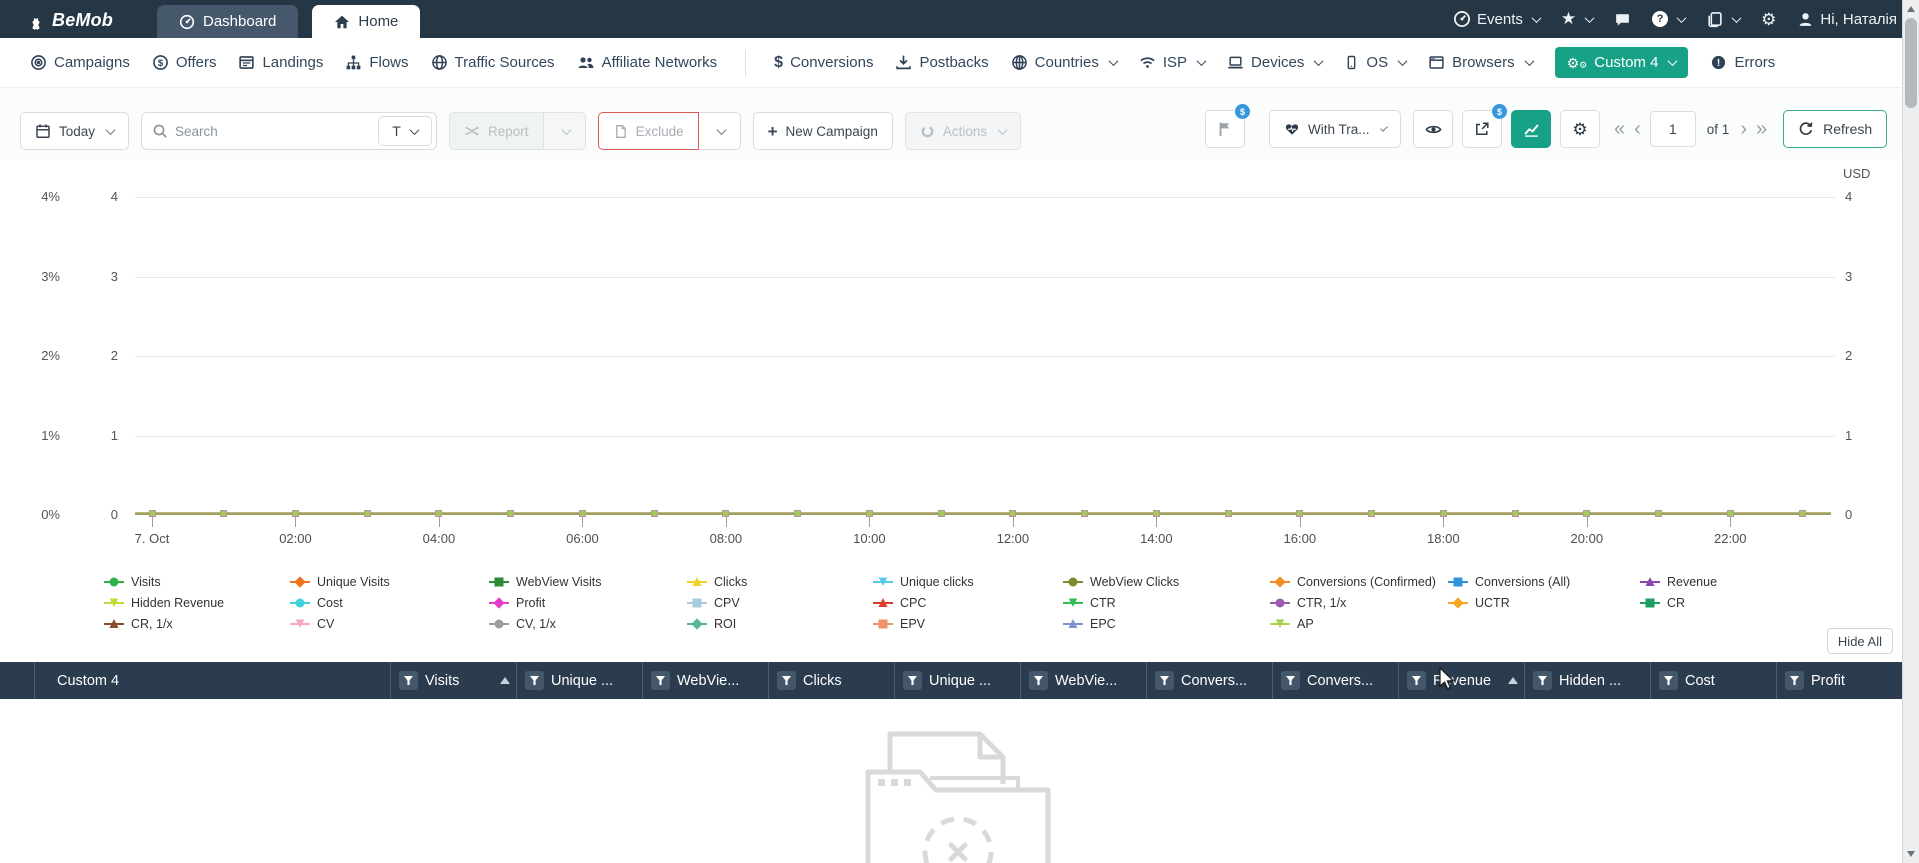  I want to click on legend-item: CPV, so click(780, 602).